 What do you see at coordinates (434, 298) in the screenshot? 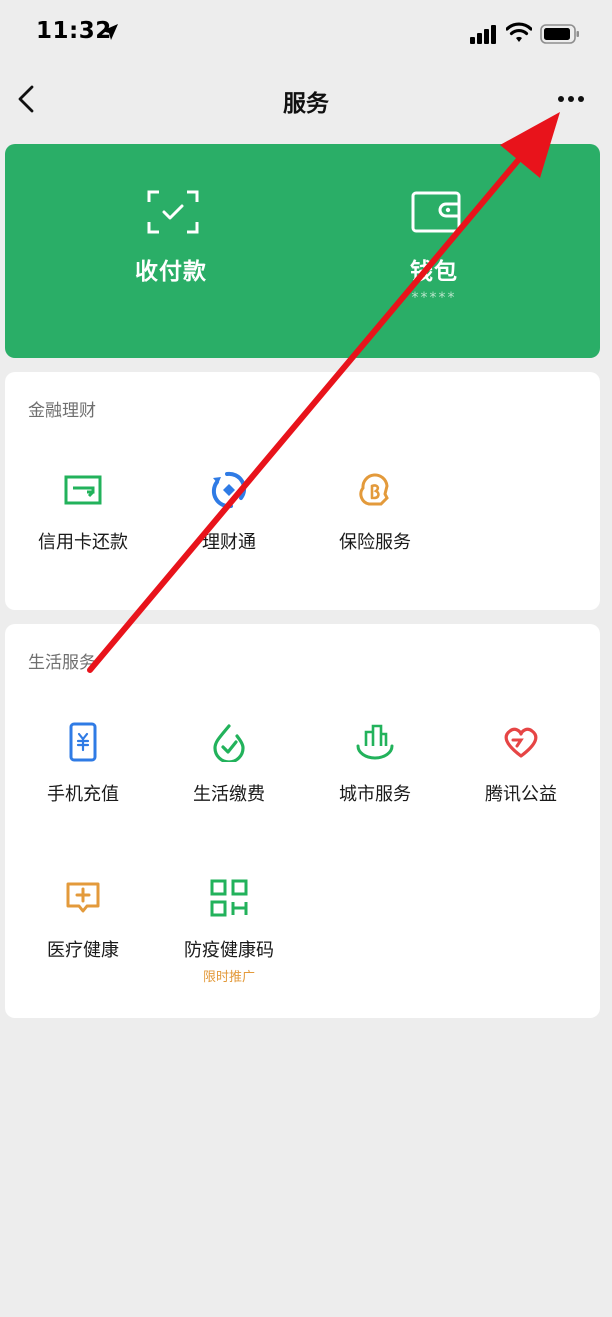
I see `wallet-balance-masked: *****` at bounding box center [434, 298].